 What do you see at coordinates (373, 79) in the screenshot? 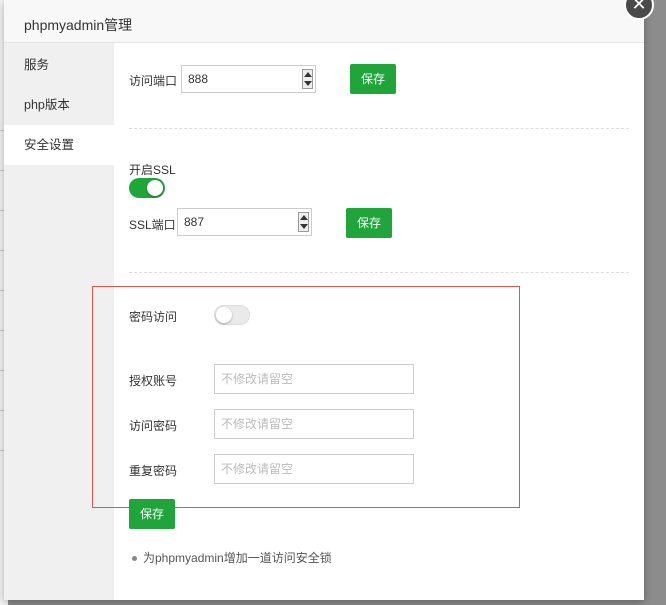
I see `save-port-button: 保存` at bounding box center [373, 79].